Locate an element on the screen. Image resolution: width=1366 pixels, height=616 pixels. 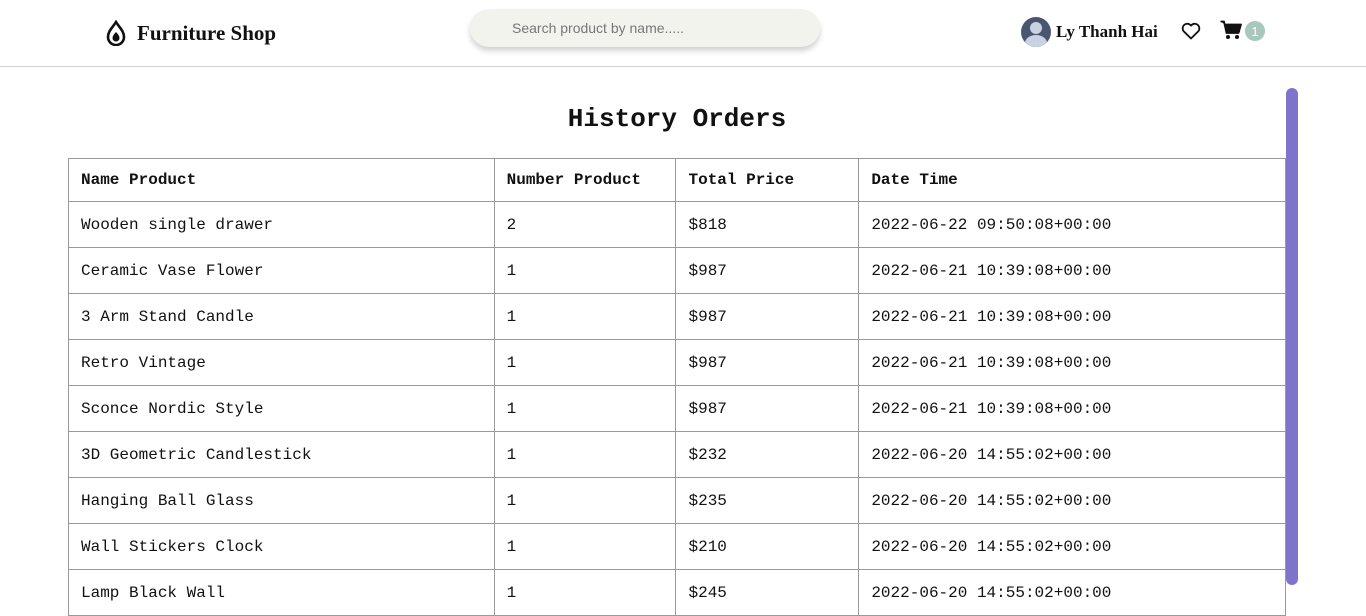
cell-total-price: $245 is located at coordinates (767, 592).